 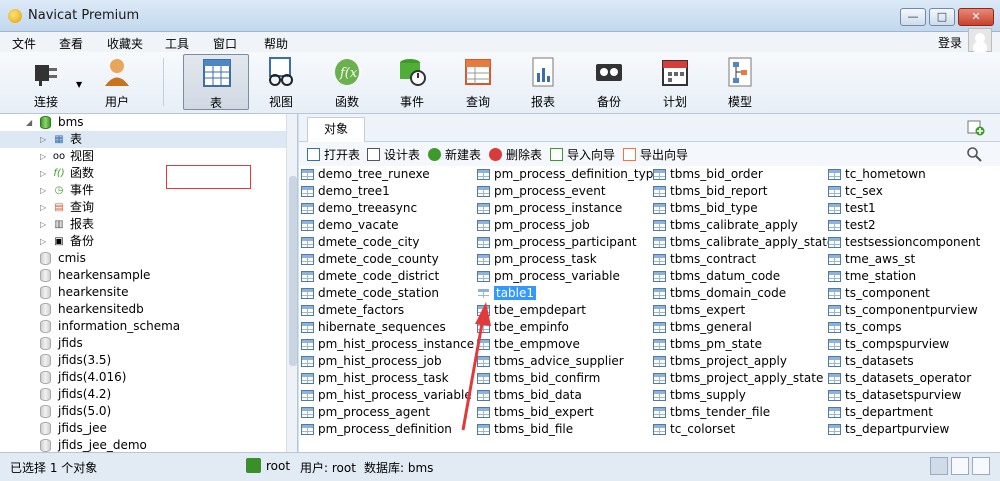 What do you see at coordinates (143, 292) in the screenshot?
I see `tree-database: hearkensite` at bounding box center [143, 292].